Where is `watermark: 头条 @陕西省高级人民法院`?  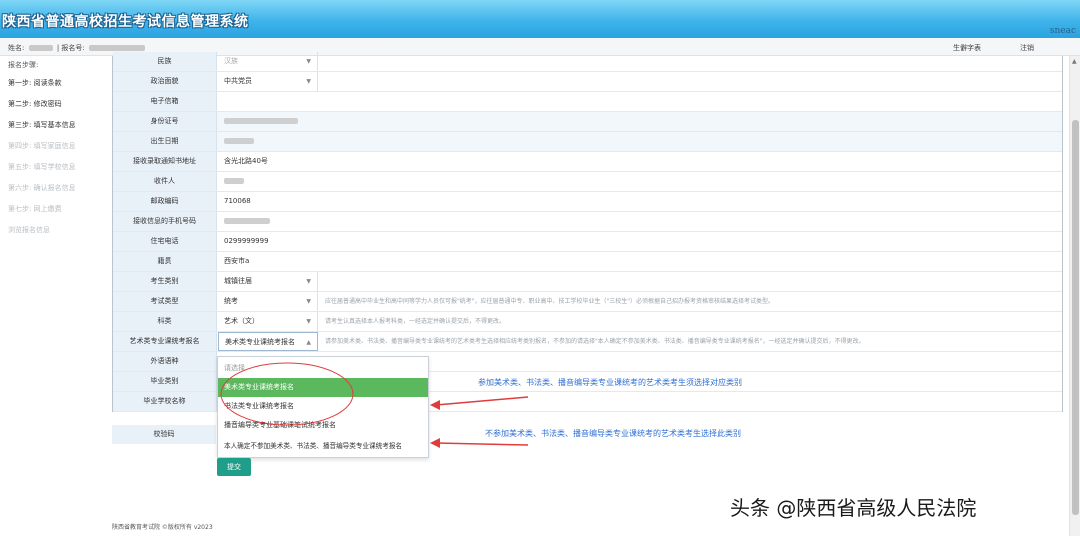
watermark: 头条 @陕西省高级人民法院 is located at coordinates (853, 508).